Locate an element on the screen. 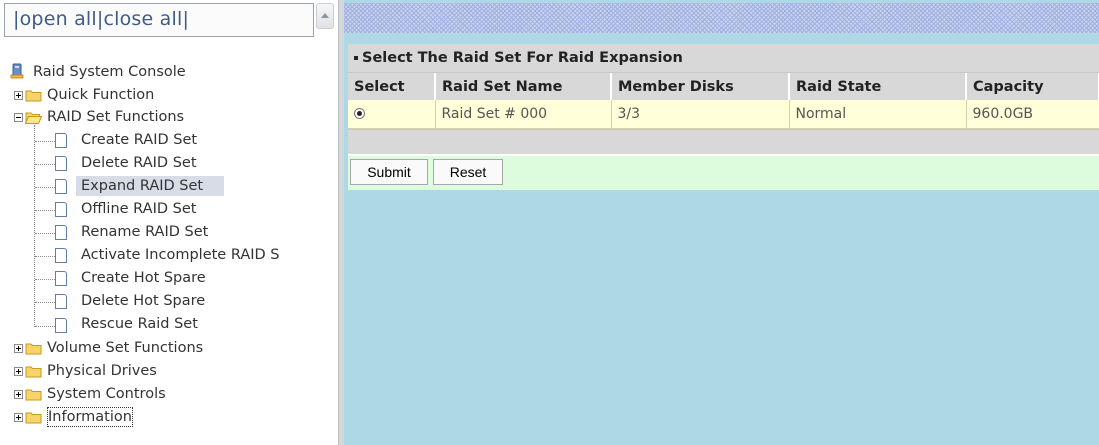  tree-item-offline-raid-set: Offline RAID Set is located at coordinates (138, 209).